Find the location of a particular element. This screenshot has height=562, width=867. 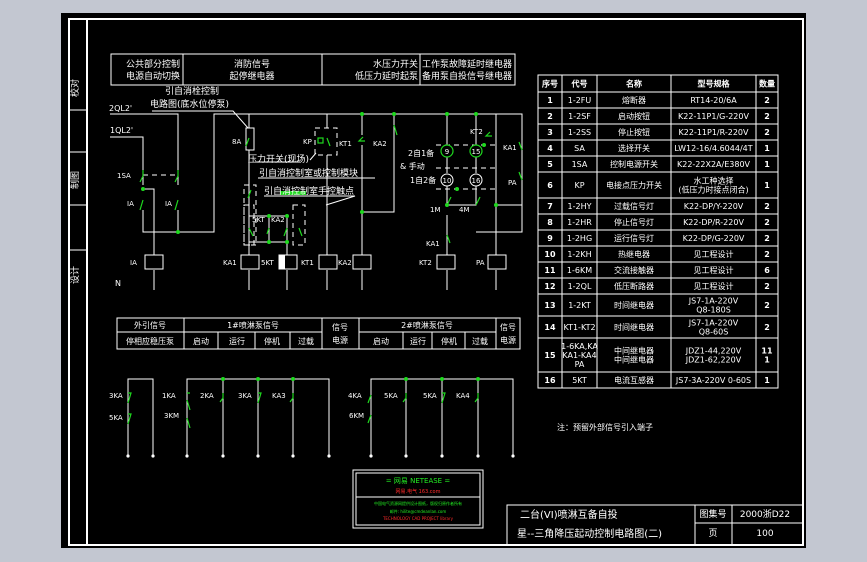

header-cell: 备用泵自投信号继电器 is located at coordinates (467, 76).